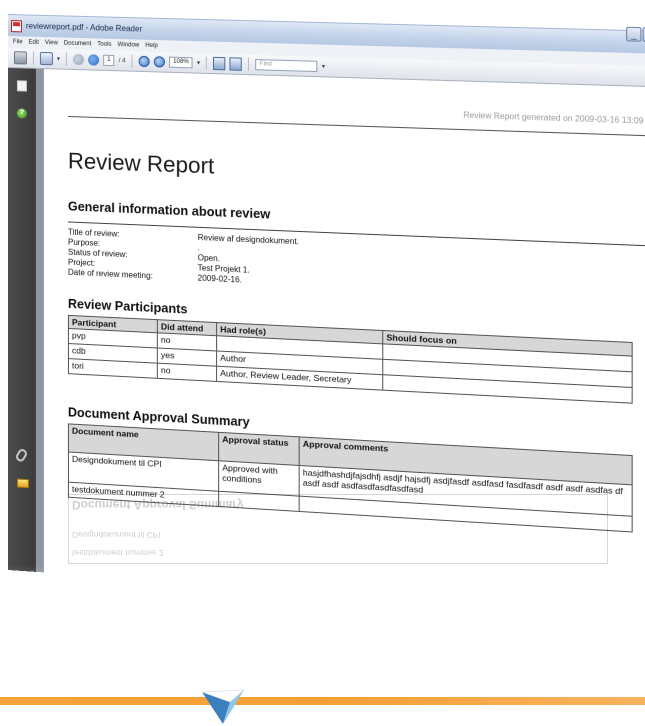  Describe the element at coordinates (181, 62) in the screenshot. I see `zoom-field: 108%` at that location.